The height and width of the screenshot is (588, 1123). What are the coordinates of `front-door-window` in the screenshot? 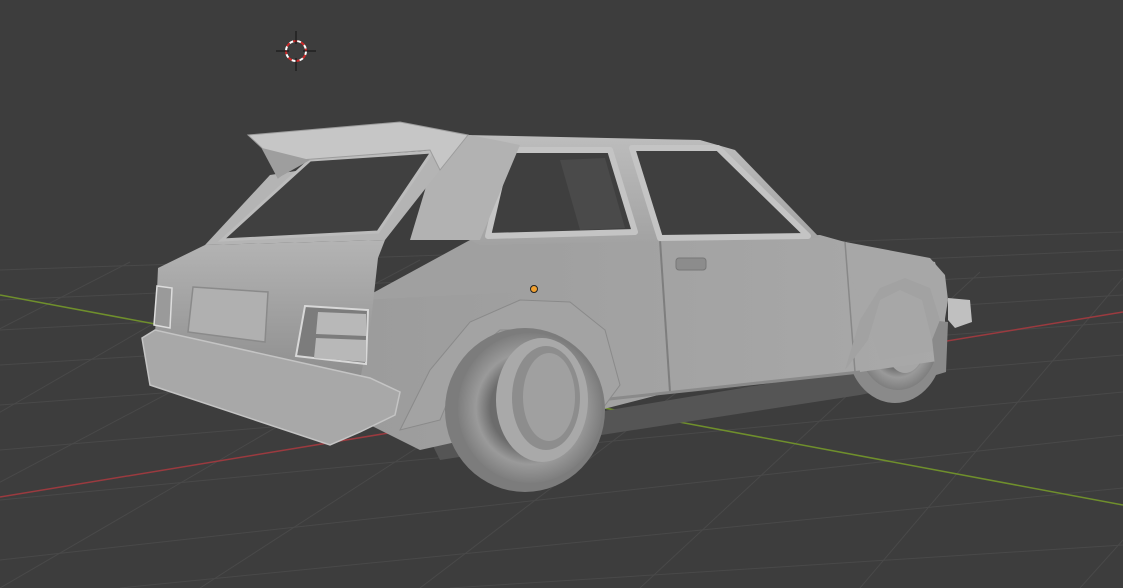 It's located at (720, 193).